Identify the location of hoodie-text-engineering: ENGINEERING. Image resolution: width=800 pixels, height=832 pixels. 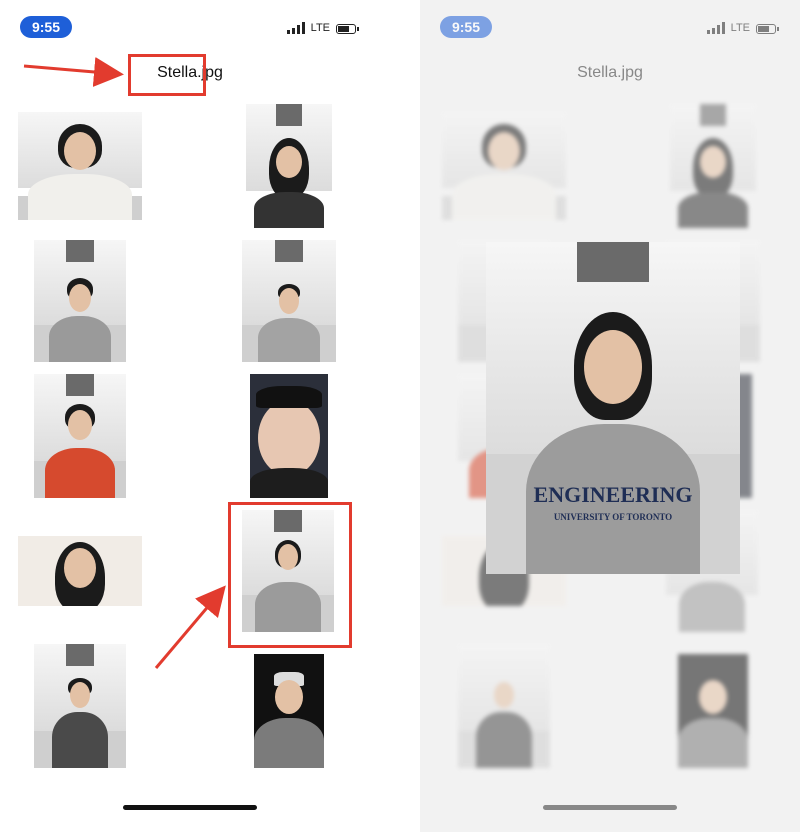
(613, 494).